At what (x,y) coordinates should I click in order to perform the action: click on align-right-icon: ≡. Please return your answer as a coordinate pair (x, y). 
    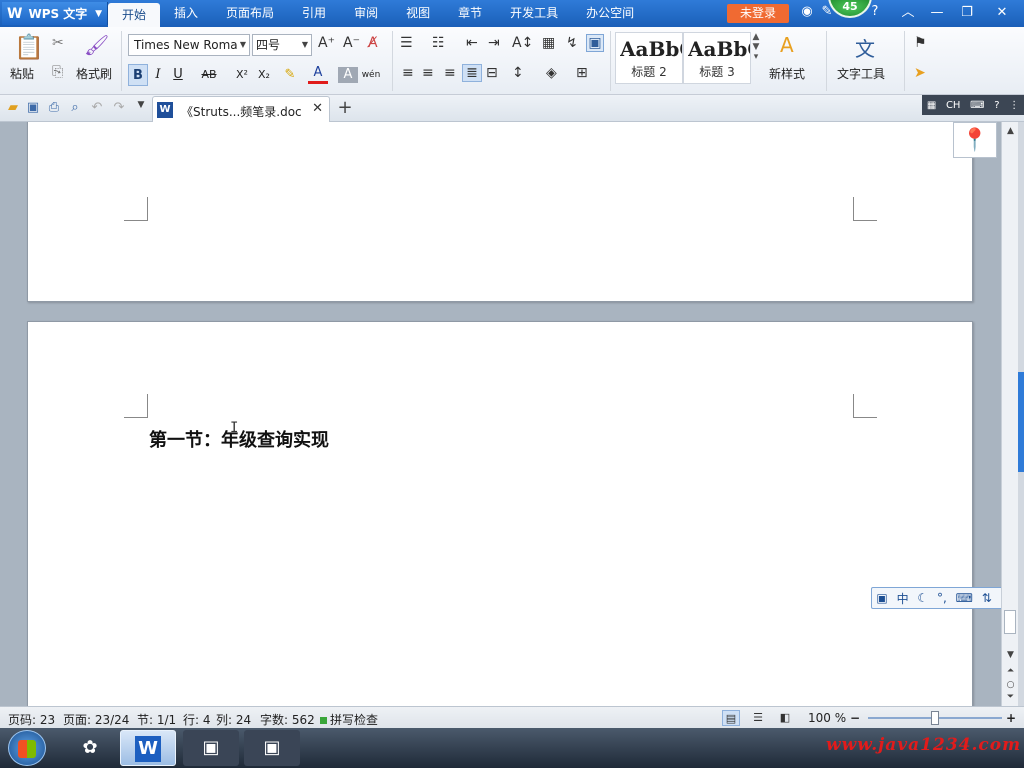
    Looking at the image, I should click on (450, 73).